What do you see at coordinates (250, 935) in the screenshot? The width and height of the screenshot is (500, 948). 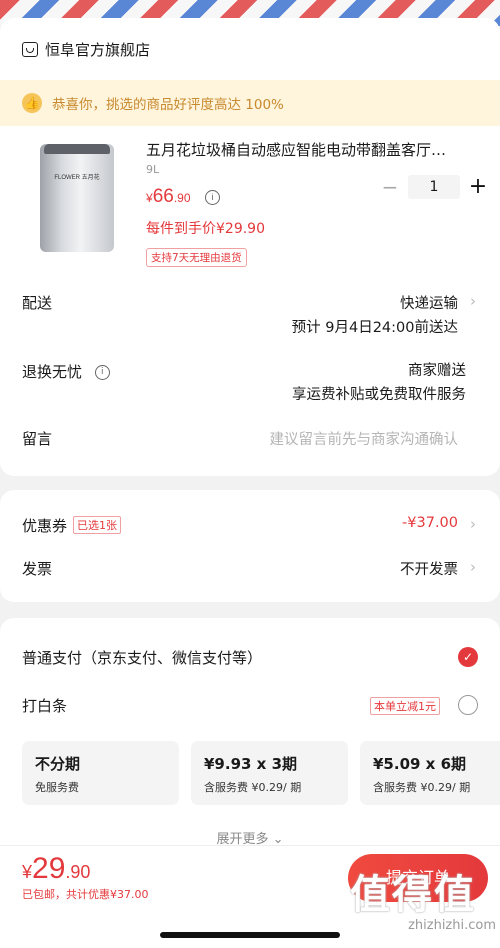 I see `home-indicator` at bounding box center [250, 935].